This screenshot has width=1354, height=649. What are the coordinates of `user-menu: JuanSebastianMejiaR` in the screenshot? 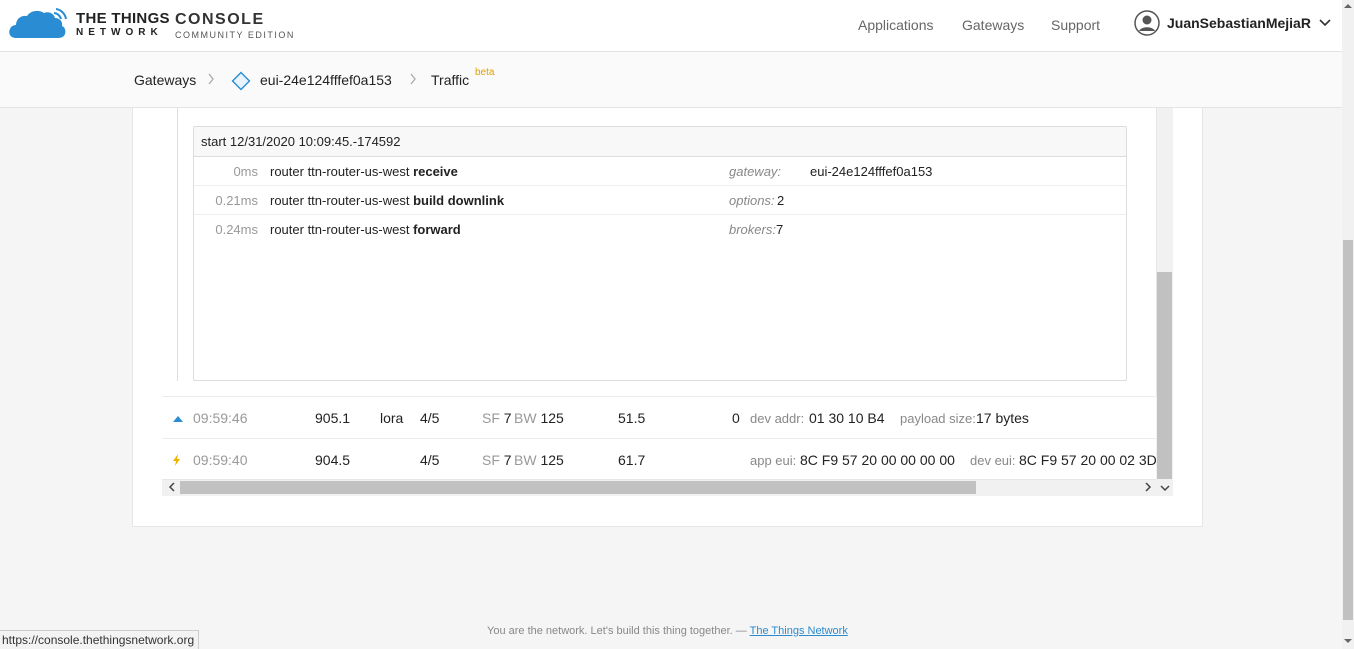 It's located at (1232, 23).